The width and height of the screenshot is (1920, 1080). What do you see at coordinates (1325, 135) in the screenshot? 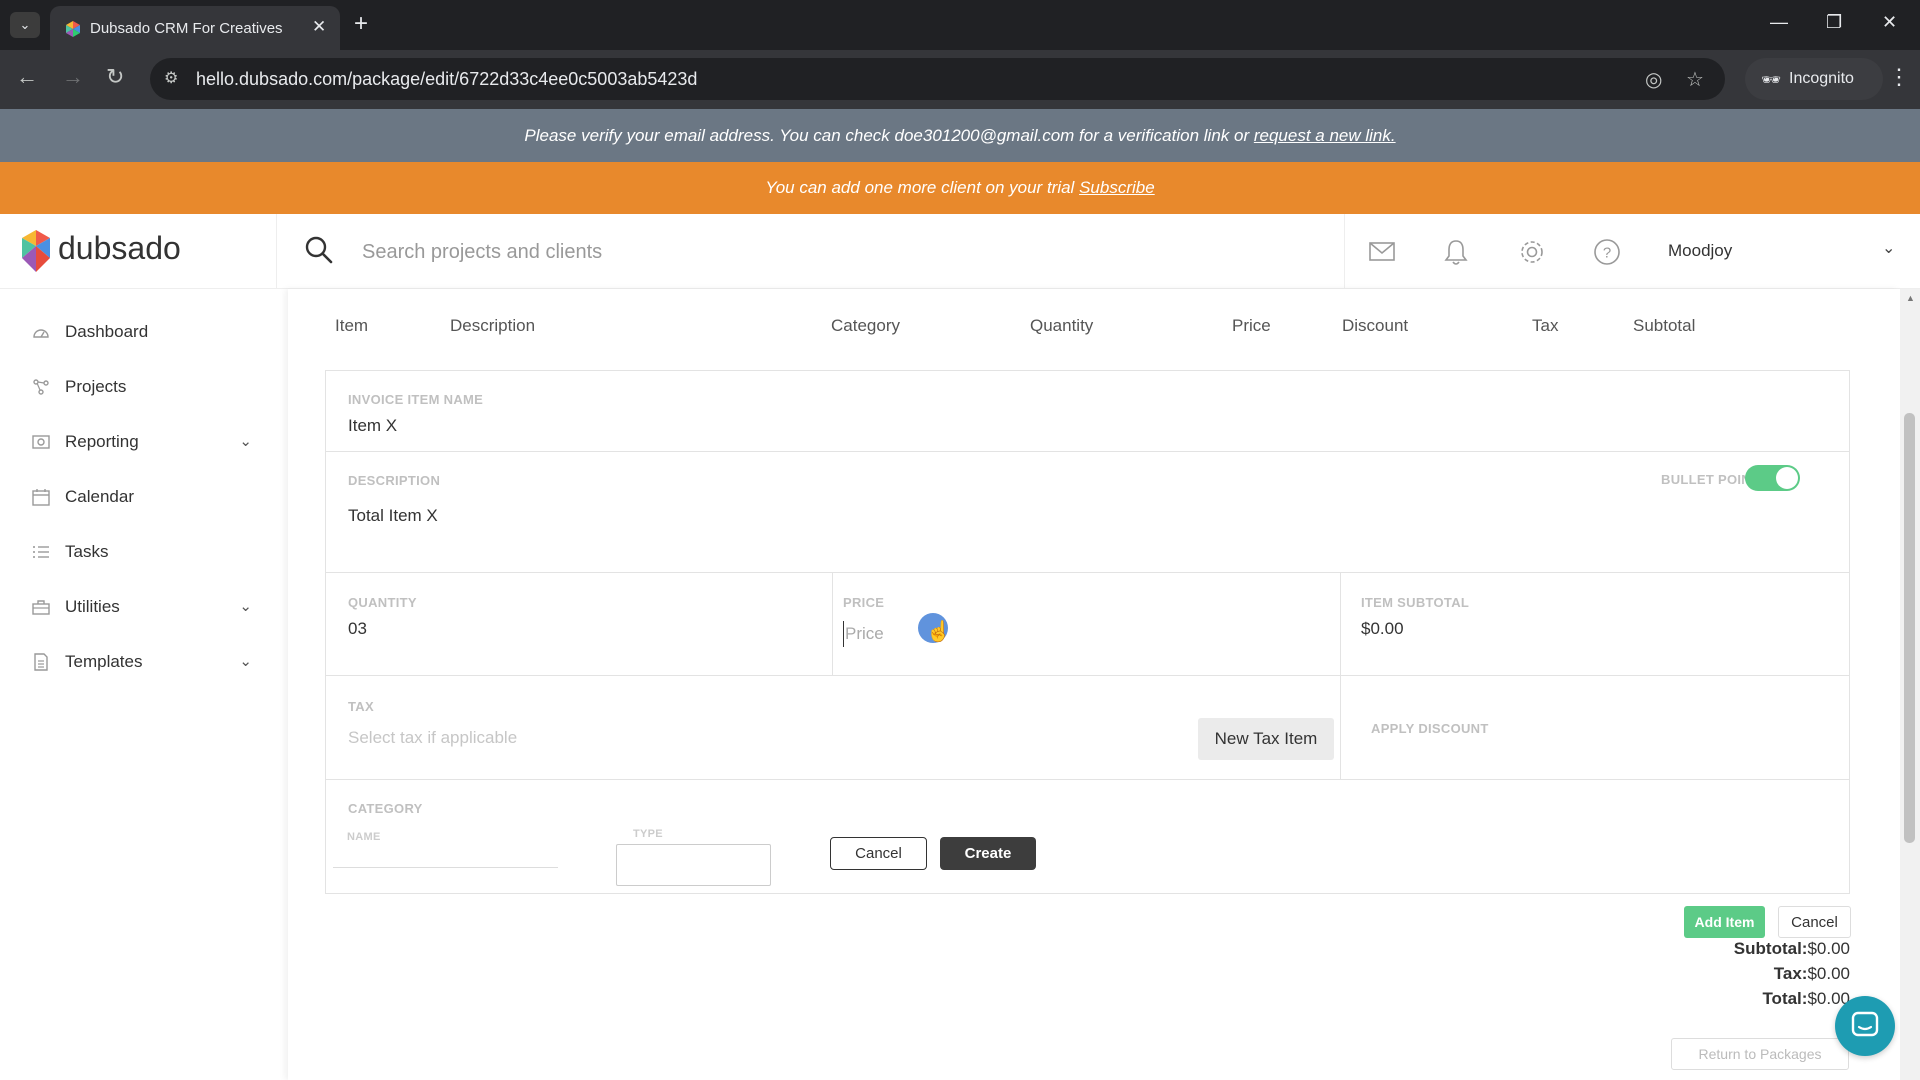
I see `request-new-link: request a new link.` at bounding box center [1325, 135].